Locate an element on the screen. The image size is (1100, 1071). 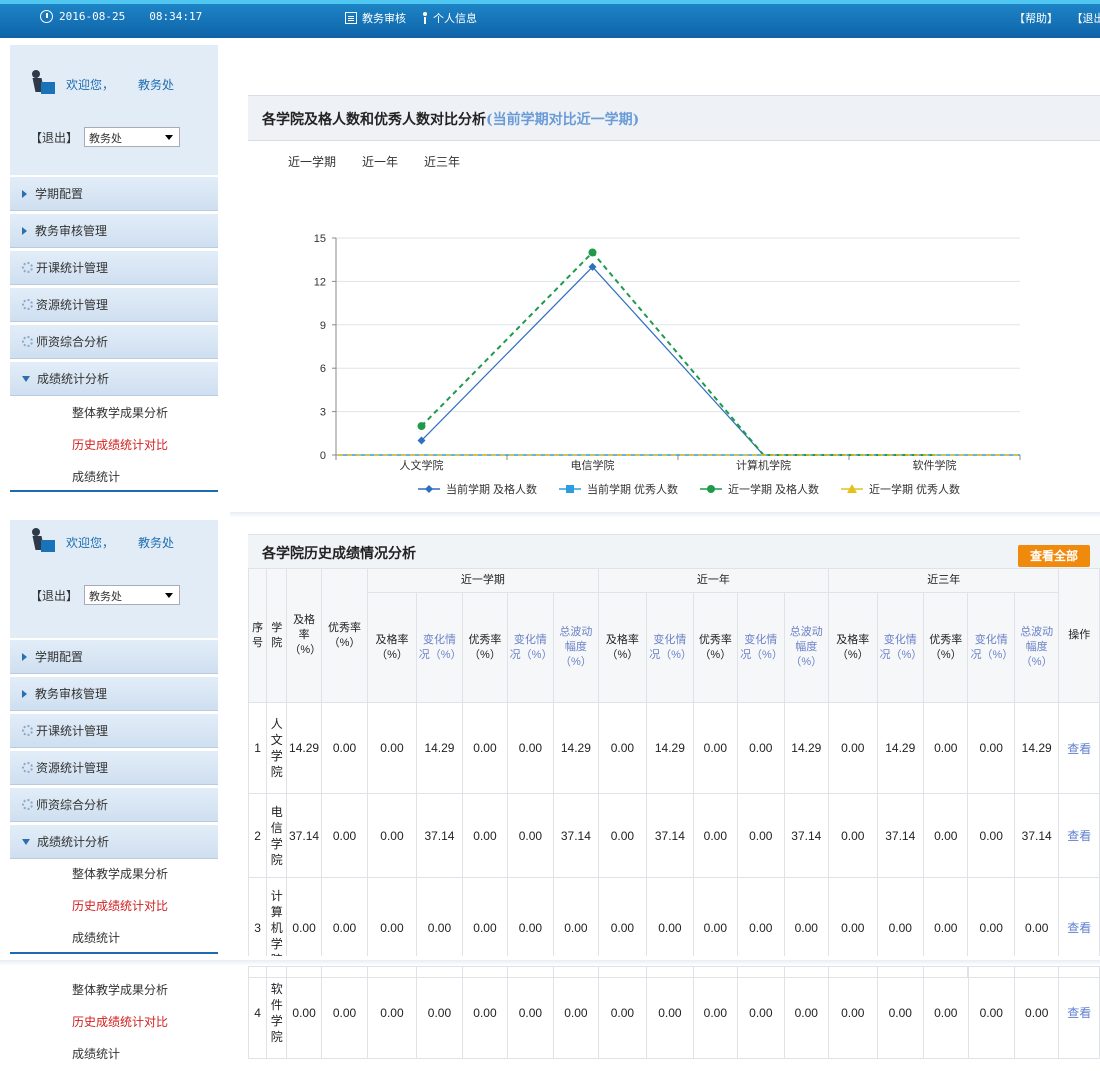
welcome-text: 欢迎您， is located at coordinates (90, 542).